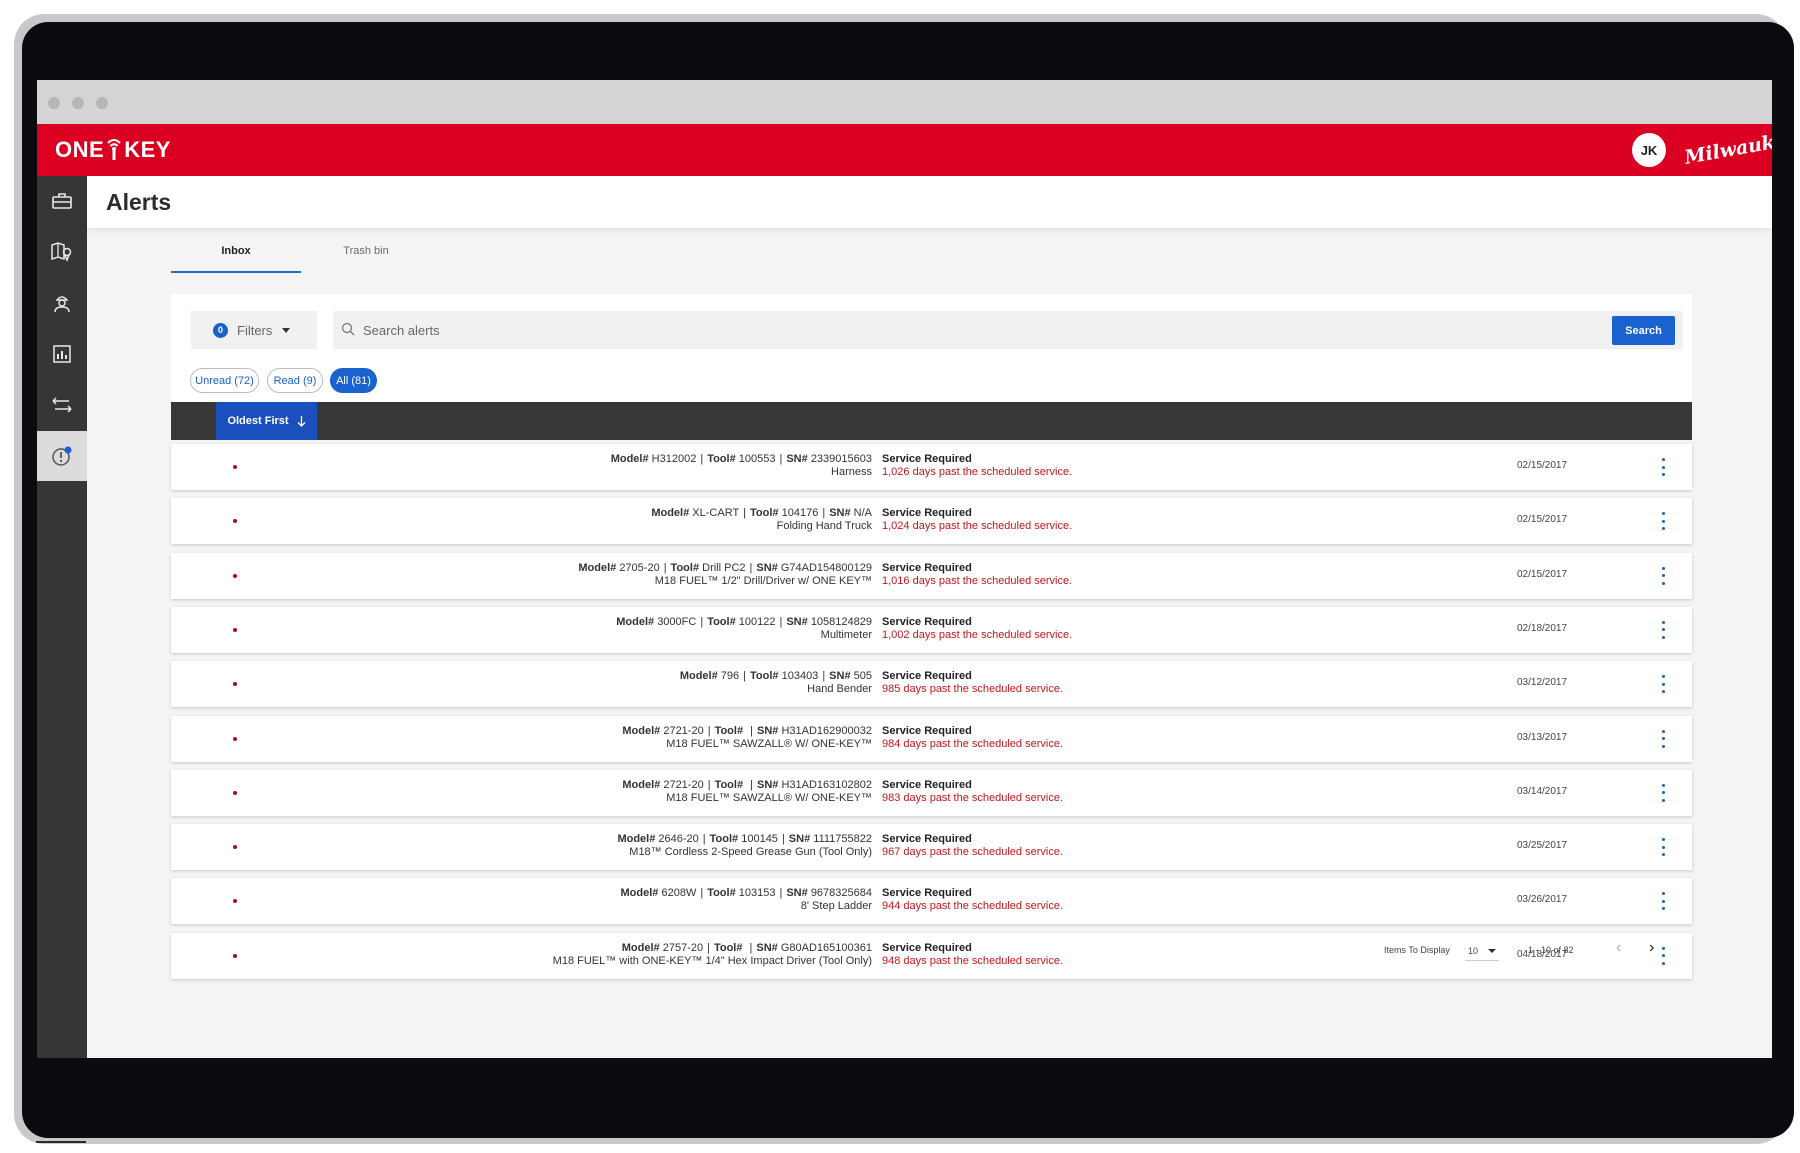  What do you see at coordinates (62, 201) in the screenshot?
I see `nav-item-inventory` at bounding box center [62, 201].